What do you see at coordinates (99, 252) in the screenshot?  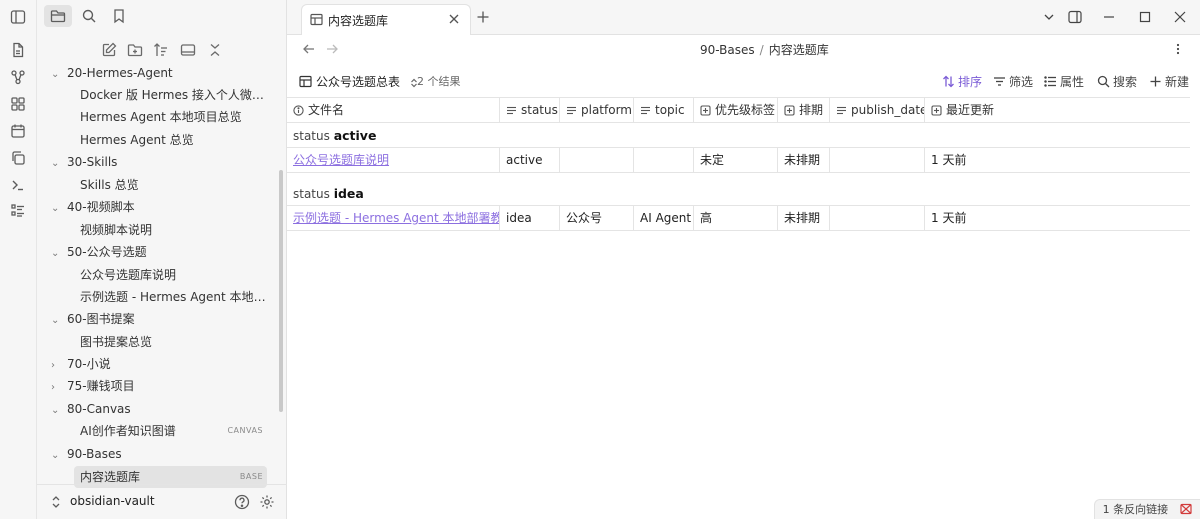 I see `folder-50-wechat-topics: ⌄ 50-公众号选题` at bounding box center [99, 252].